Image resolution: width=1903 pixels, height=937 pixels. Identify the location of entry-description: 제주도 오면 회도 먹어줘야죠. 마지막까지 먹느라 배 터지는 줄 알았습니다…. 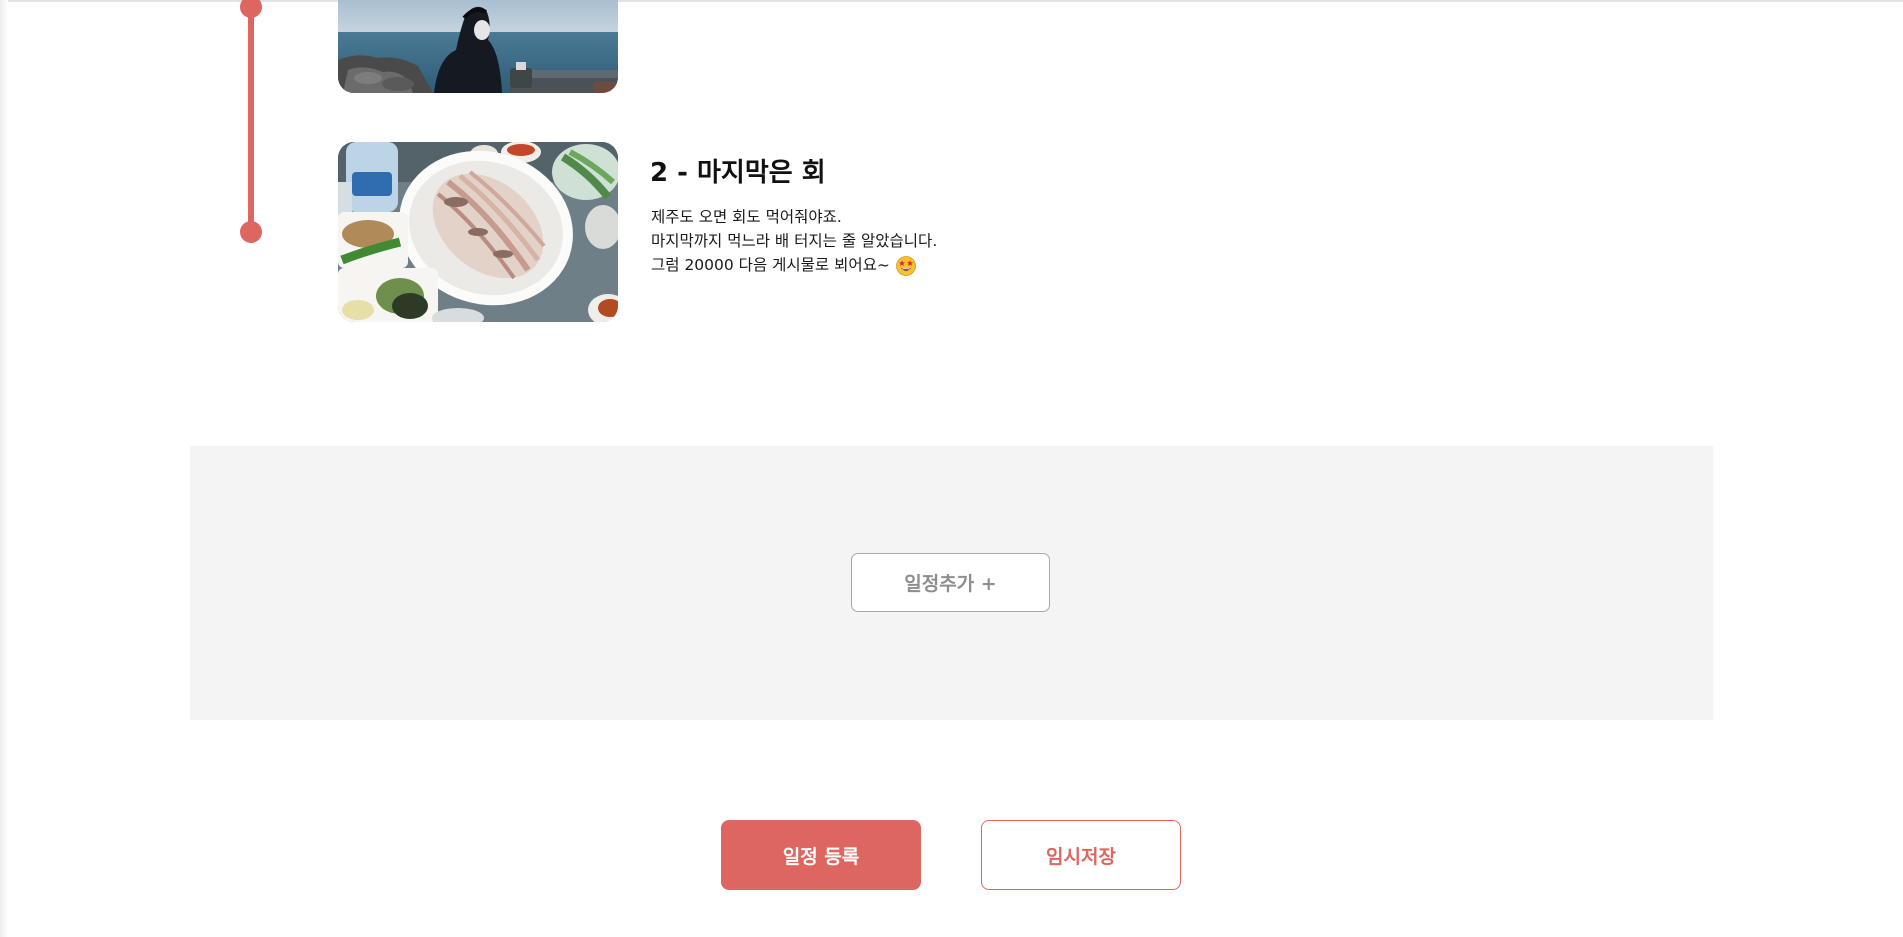
(794, 241).